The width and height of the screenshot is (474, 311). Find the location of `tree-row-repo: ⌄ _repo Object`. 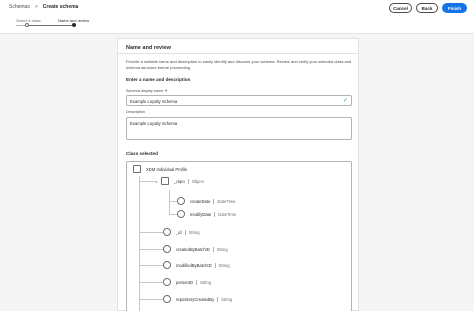

tree-row-repo: ⌄ _repo Object is located at coordinates (179, 181).